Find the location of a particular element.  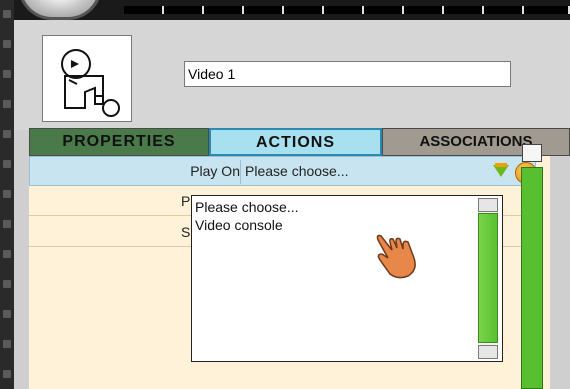

row-divider is located at coordinates (240, 172).